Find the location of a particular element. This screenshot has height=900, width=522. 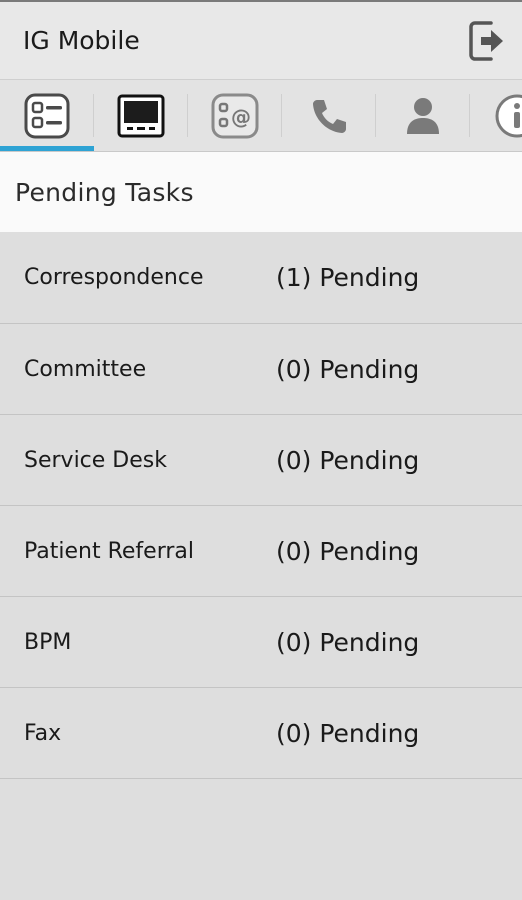

task-row-correspondence: Correspondence (1) Pending is located at coordinates (261, 278).